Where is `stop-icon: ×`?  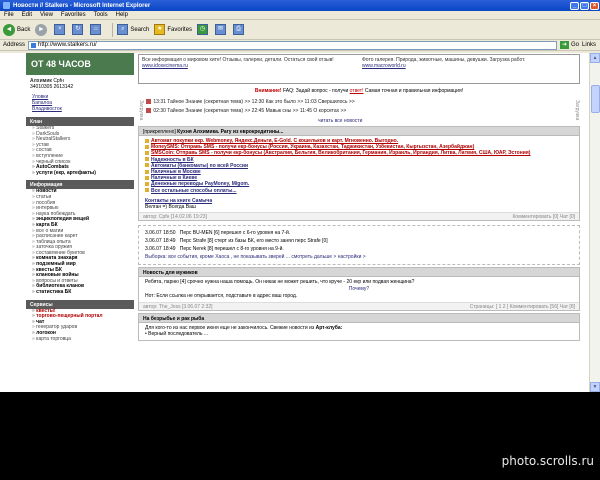
stop-icon: × is located at coordinates (60, 29).